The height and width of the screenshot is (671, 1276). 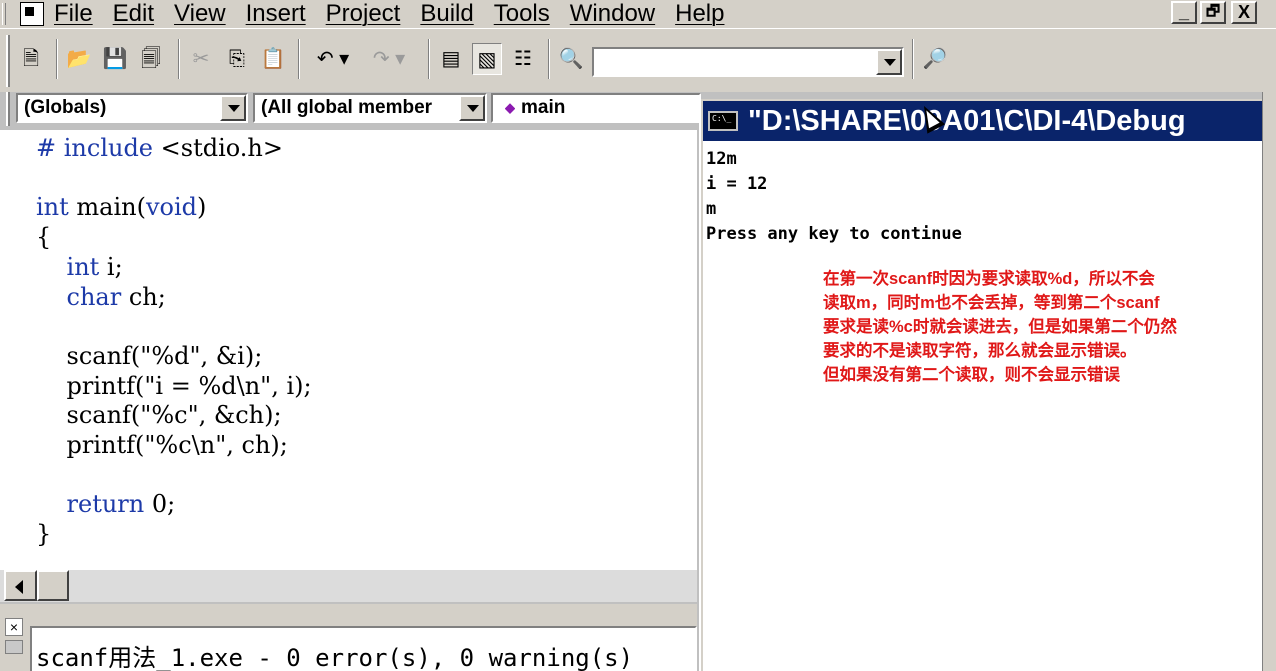 I want to click on wizardbar-grip, so click(x=8, y=109).